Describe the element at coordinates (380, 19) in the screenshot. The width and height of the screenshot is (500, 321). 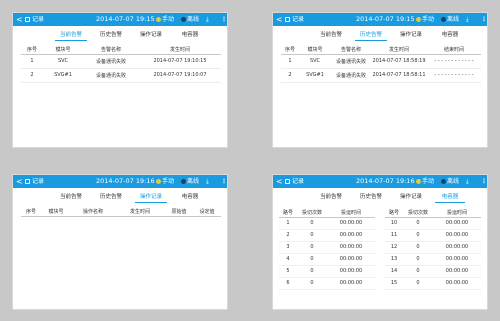
I see `top-bar: < 记录 2014-07-07 19:15 手动 离线 ⤓ ⋮` at that location.